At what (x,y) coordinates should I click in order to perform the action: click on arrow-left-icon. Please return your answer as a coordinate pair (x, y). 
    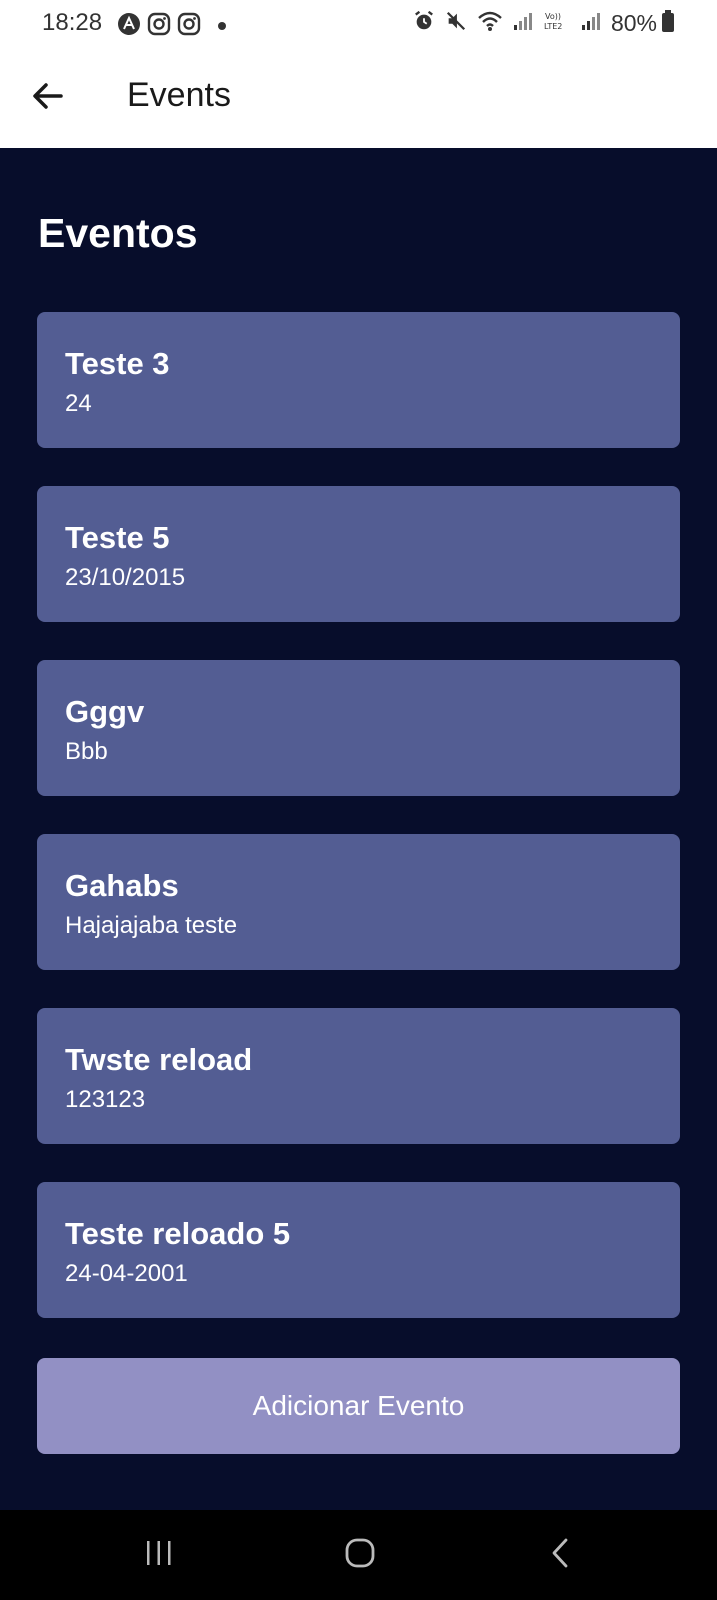
    Looking at the image, I should click on (48, 98).